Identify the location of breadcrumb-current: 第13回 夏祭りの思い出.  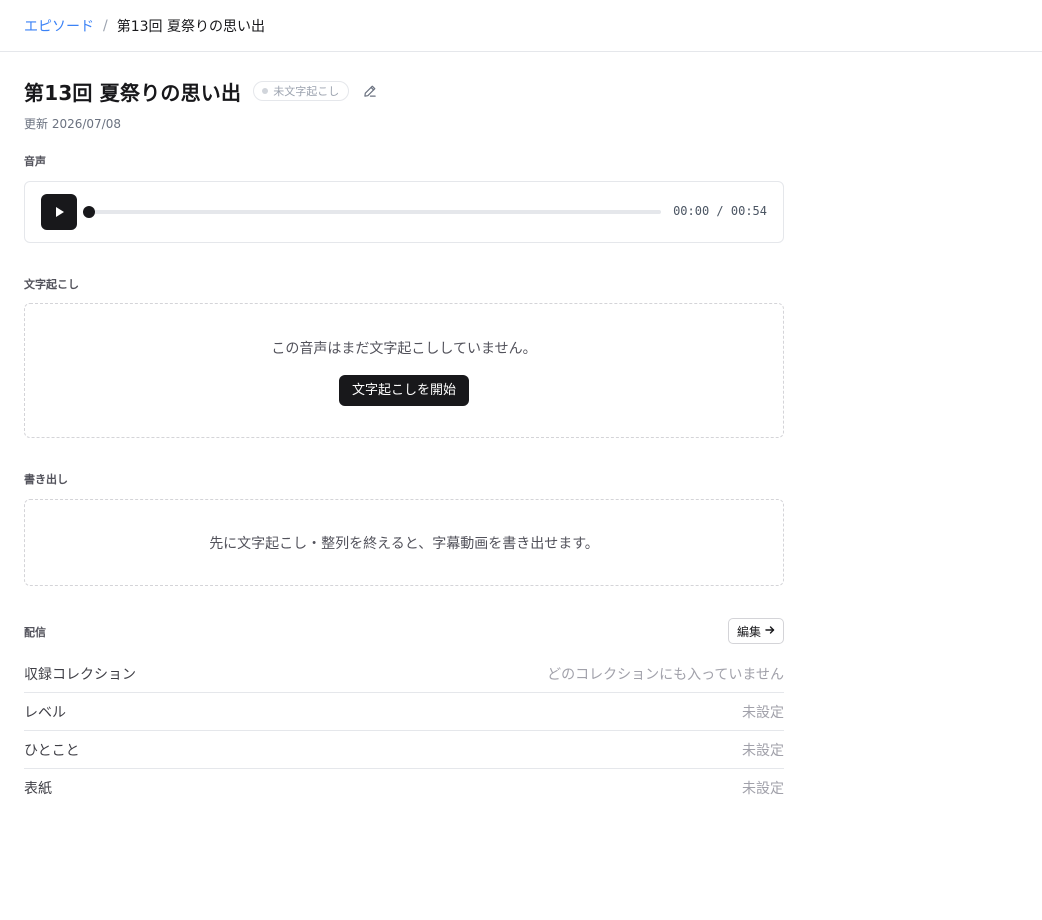
(190, 26).